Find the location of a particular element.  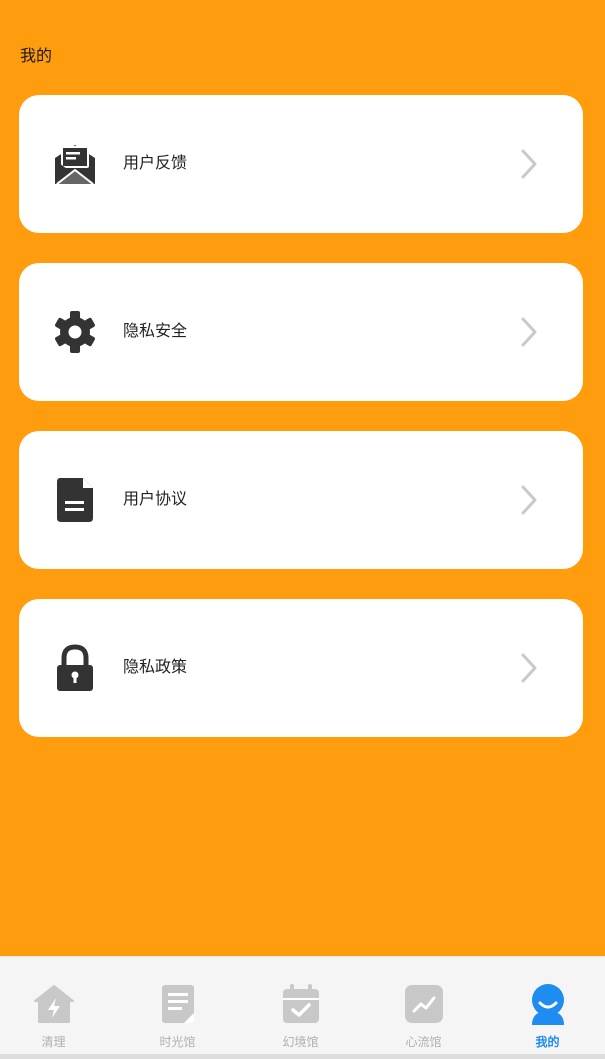

document-icon is located at coordinates (75, 500).